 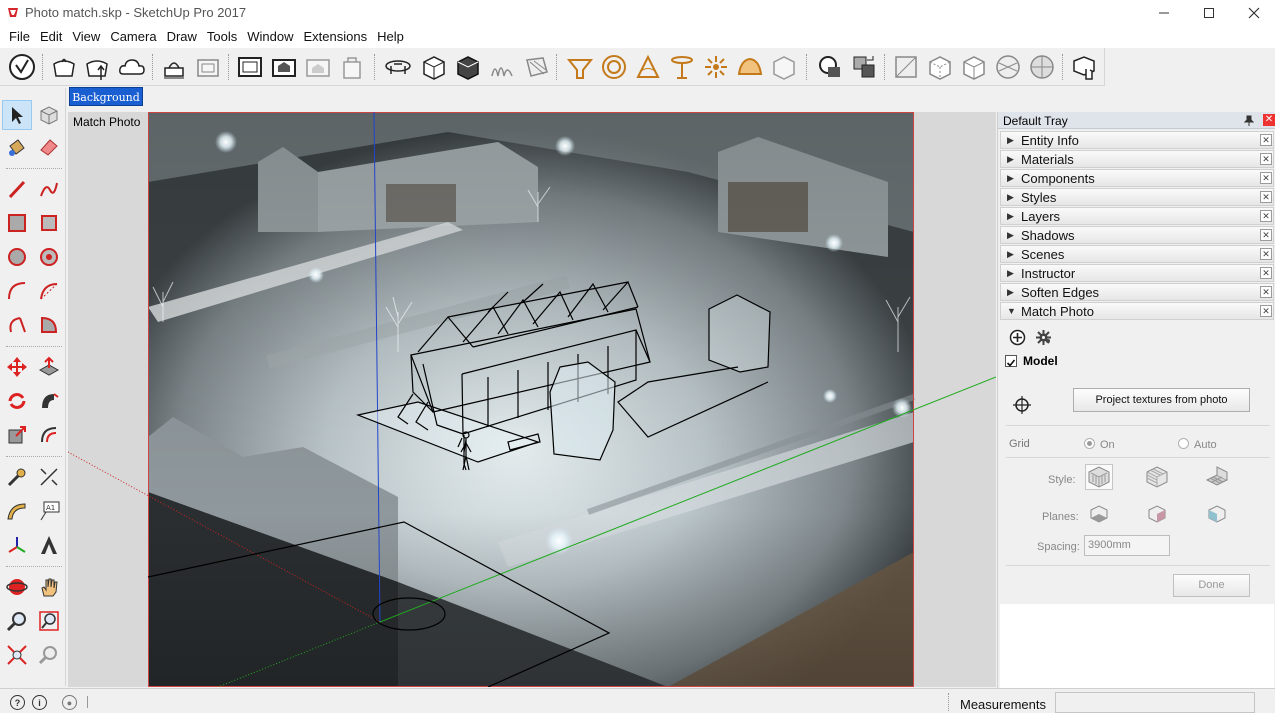 I want to click on panel-components: ▶ Components ✕, so click(x=1137, y=178).